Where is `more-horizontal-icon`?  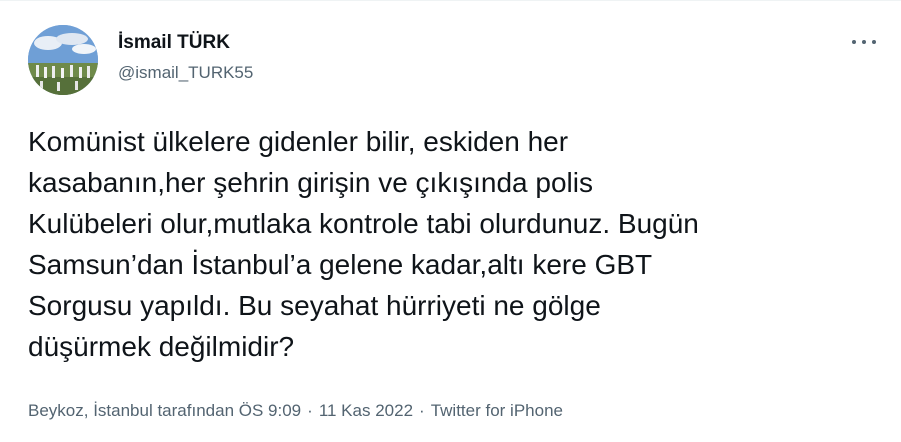 more-horizontal-icon is located at coordinates (854, 42).